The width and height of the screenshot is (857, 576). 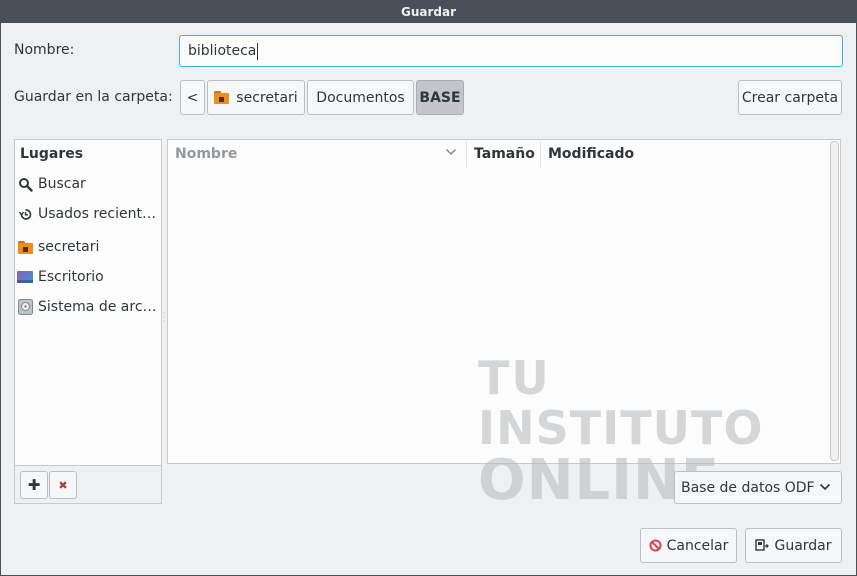 What do you see at coordinates (71, 277) in the screenshot?
I see `place-label: Escritorio` at bounding box center [71, 277].